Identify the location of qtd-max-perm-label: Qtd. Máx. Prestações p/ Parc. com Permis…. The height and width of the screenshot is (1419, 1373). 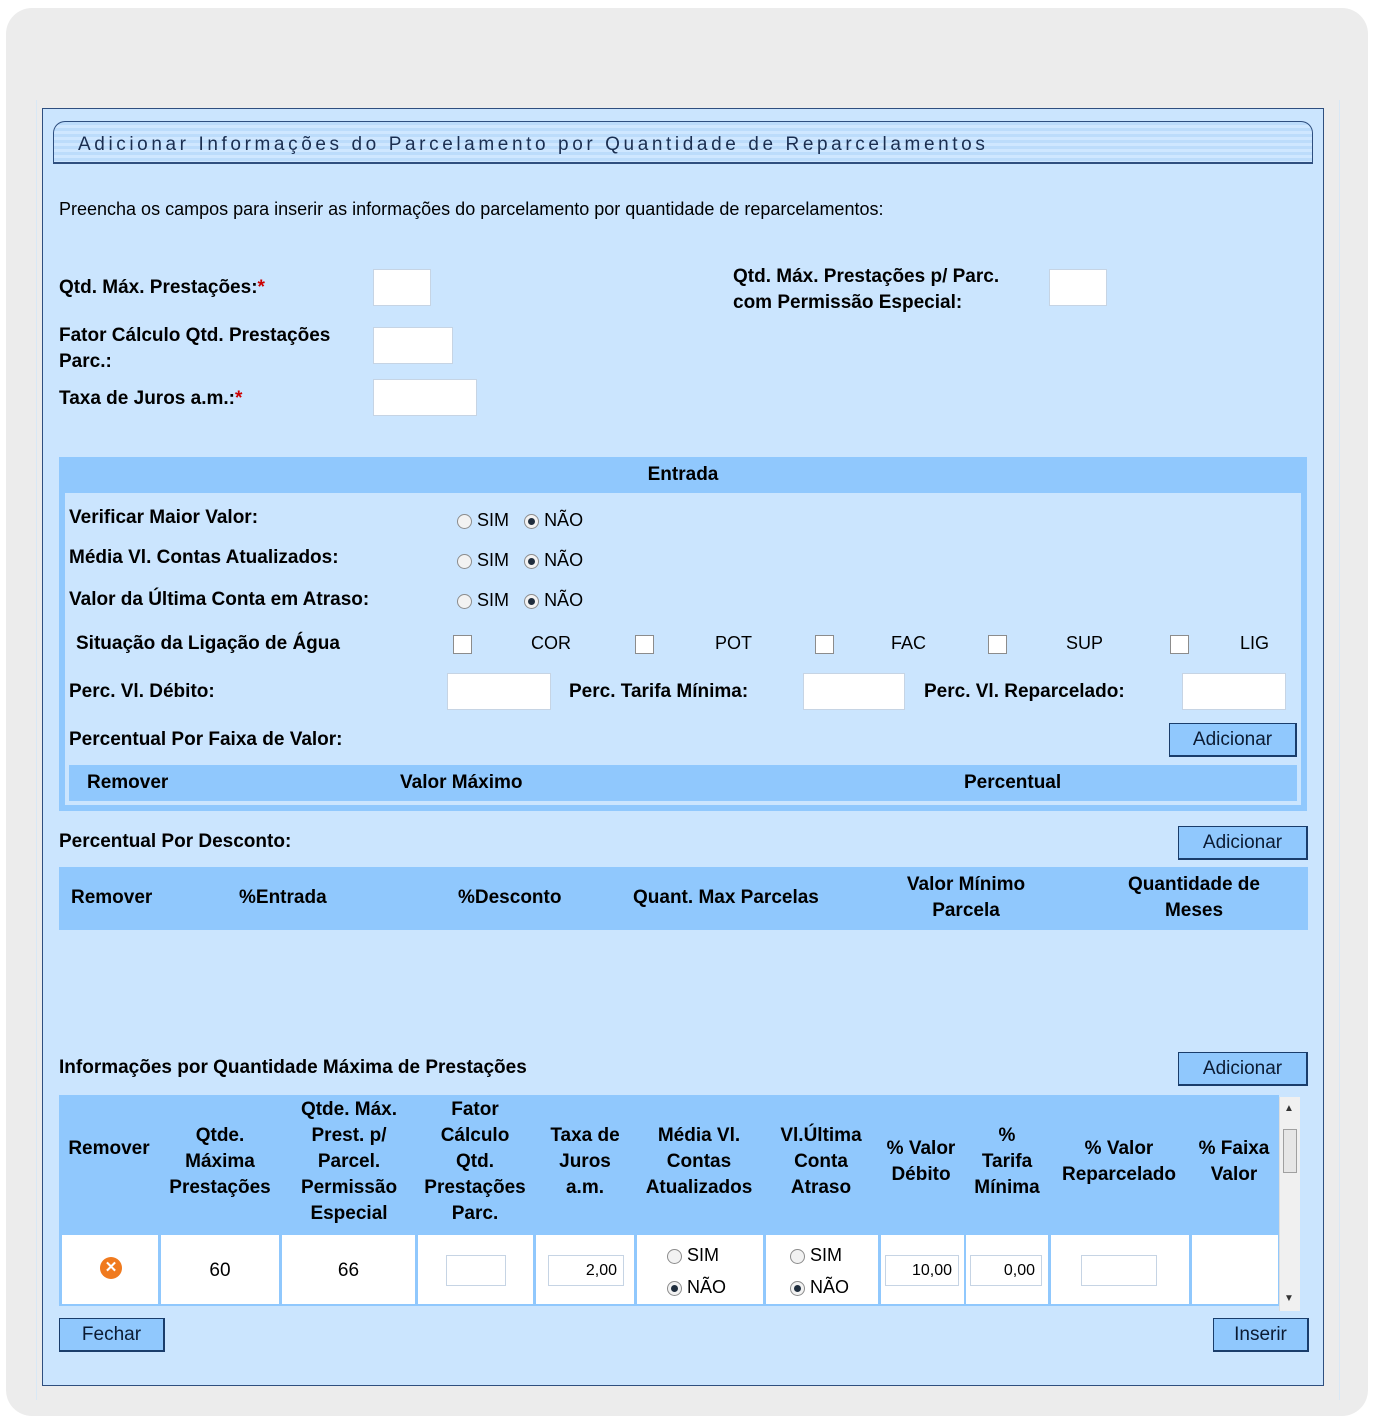
(866, 289).